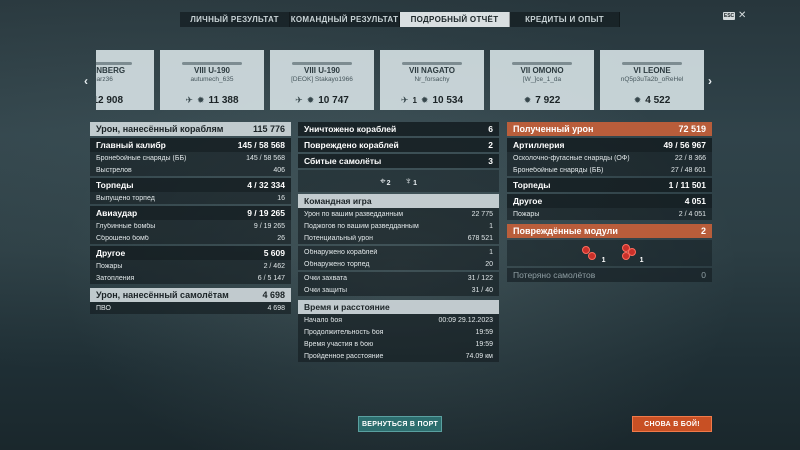 The image size is (800, 450). What do you see at coordinates (398, 226) in the screenshot?
I see `spotting-fires-row: Поджогов по вашим разведданным 1` at bounding box center [398, 226].